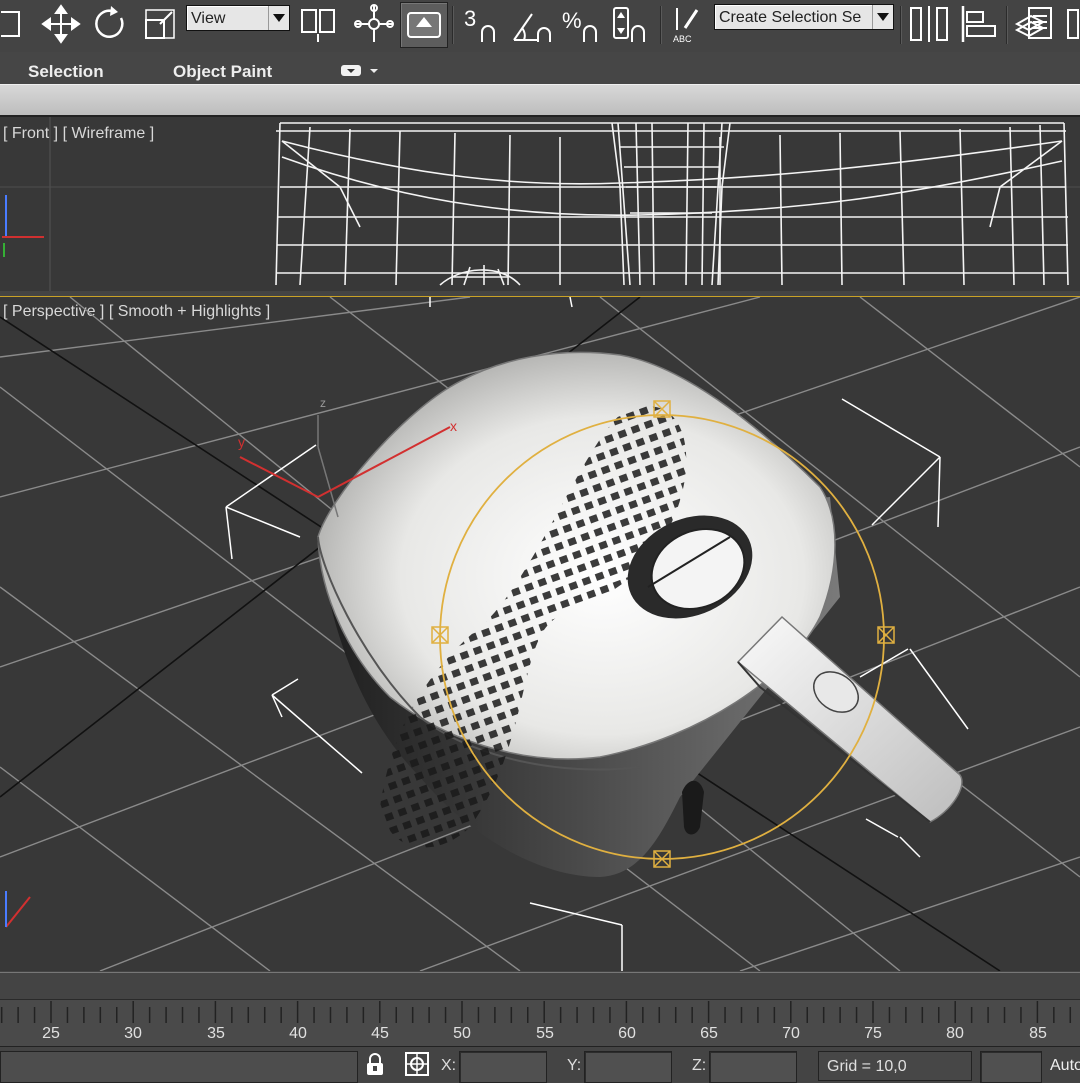  I want to click on svg-text: z, so click(323, 403).